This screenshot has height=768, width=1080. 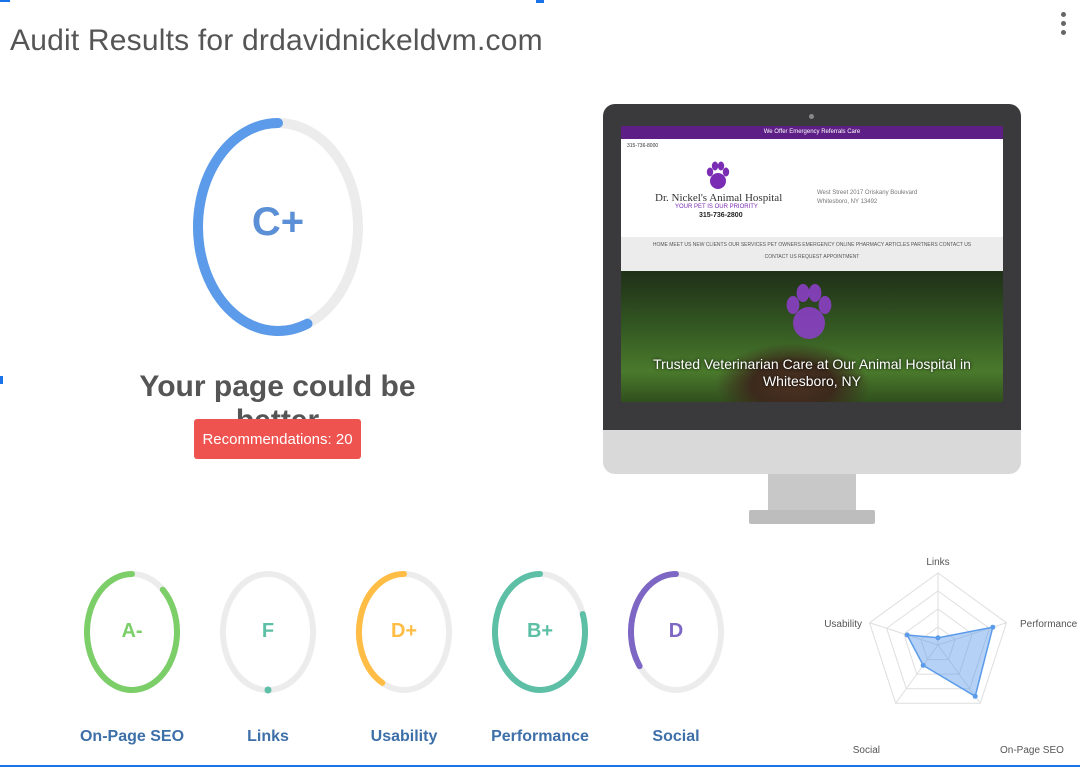 I want to click on selection-border-bottom, so click(x=540, y=766).